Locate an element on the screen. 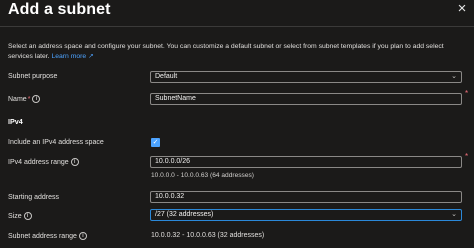 This screenshot has height=248, width=474. size-label: Size i is located at coordinates (20, 216).